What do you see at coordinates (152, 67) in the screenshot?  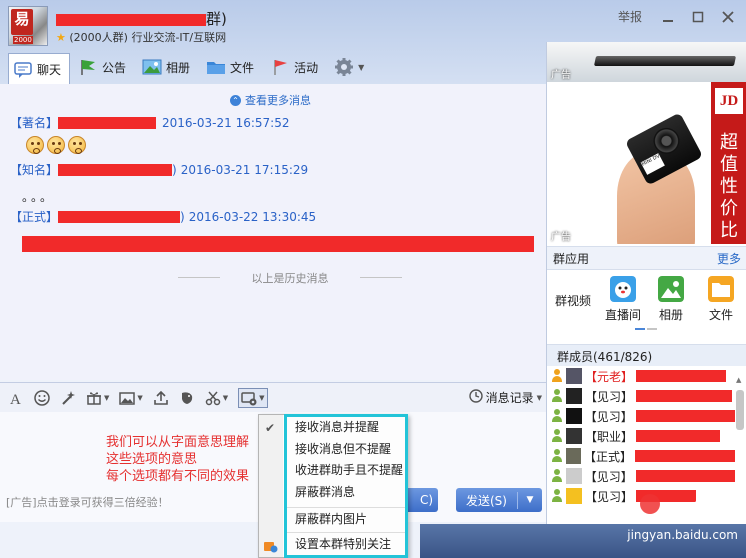 I see `photo-icon` at bounding box center [152, 67].